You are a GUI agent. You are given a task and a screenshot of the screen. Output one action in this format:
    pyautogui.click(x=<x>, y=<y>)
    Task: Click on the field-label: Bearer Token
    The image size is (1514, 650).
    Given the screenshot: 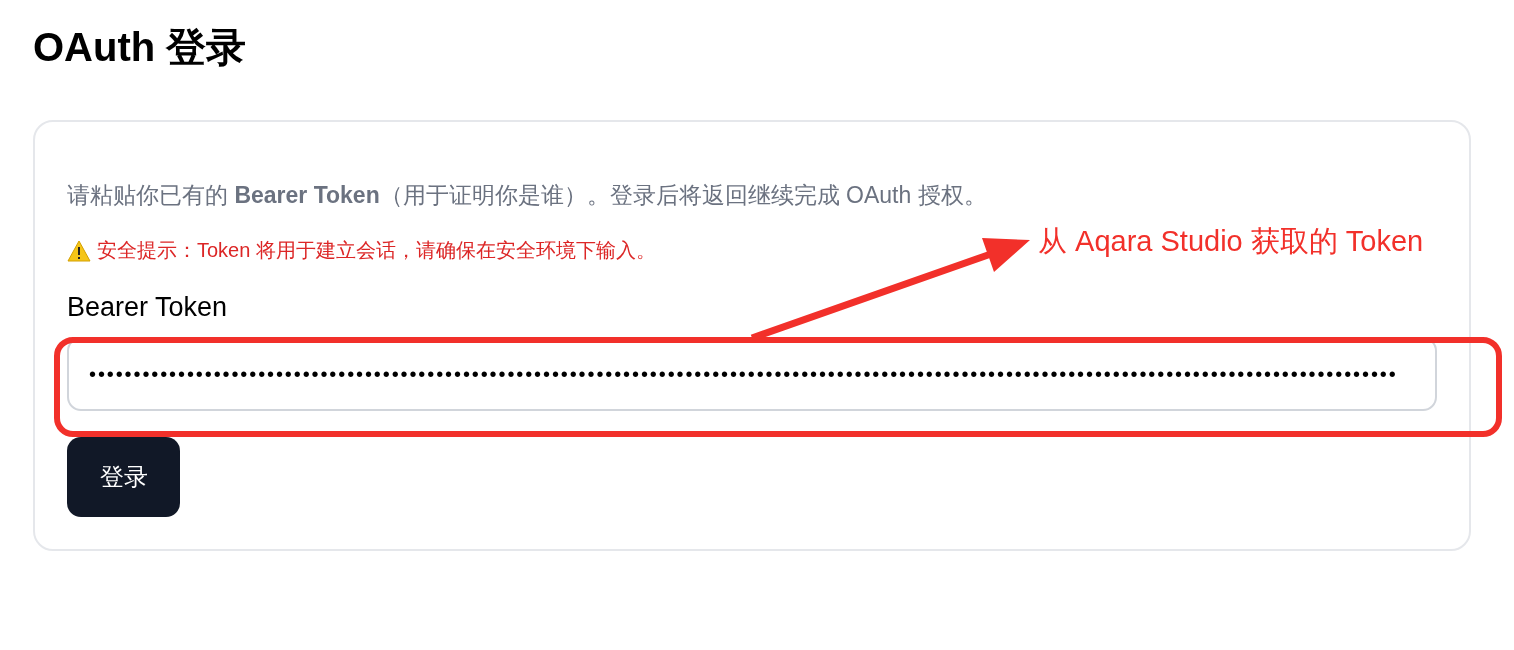 What is the action you would take?
    pyautogui.click(x=147, y=307)
    